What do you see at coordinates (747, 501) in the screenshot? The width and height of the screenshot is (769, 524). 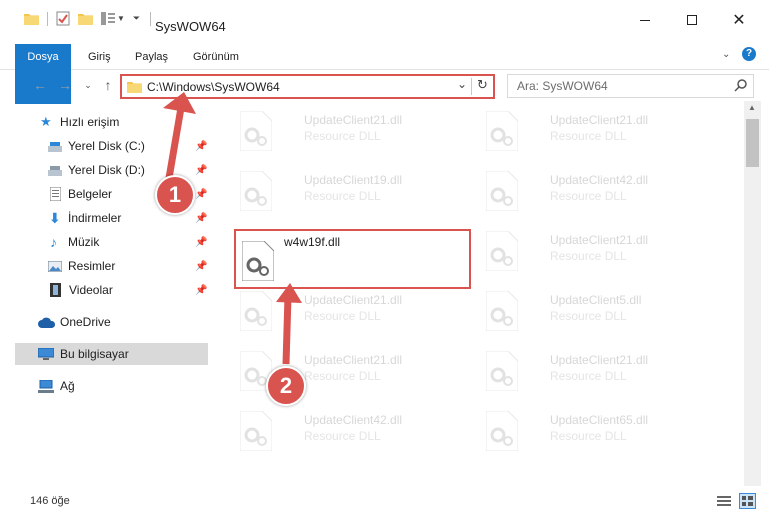 I see `tiles-view-icon` at bounding box center [747, 501].